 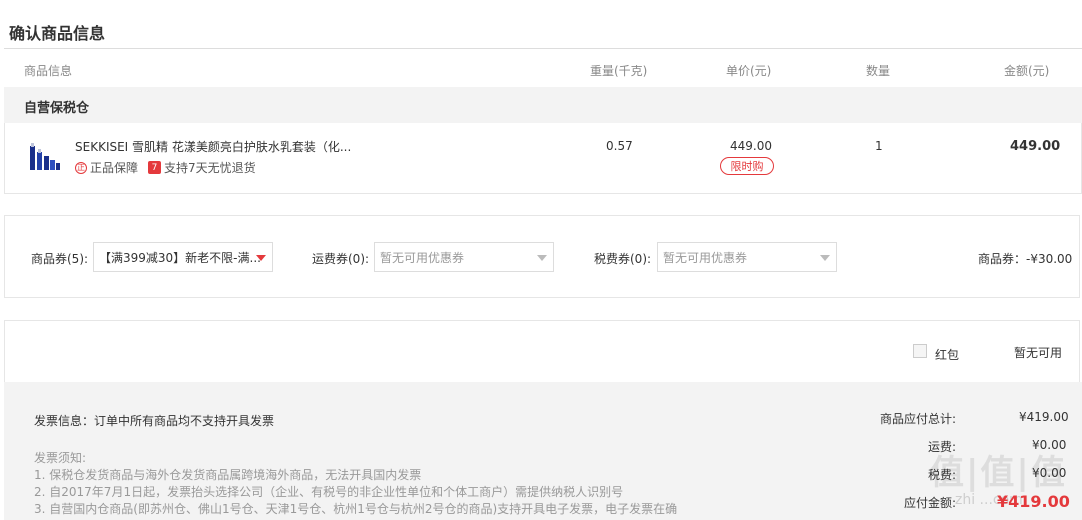 What do you see at coordinates (749, 71) in the screenshot?
I see `header-unit-price: 单价(元)` at bounding box center [749, 71].